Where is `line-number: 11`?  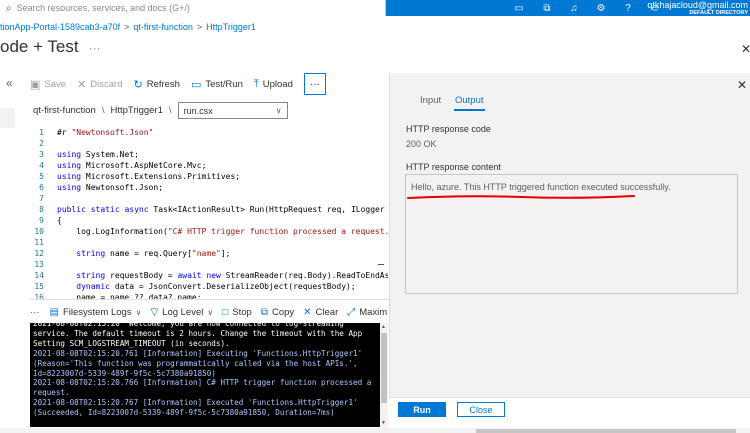
line-number: 11 is located at coordinates (39, 242).